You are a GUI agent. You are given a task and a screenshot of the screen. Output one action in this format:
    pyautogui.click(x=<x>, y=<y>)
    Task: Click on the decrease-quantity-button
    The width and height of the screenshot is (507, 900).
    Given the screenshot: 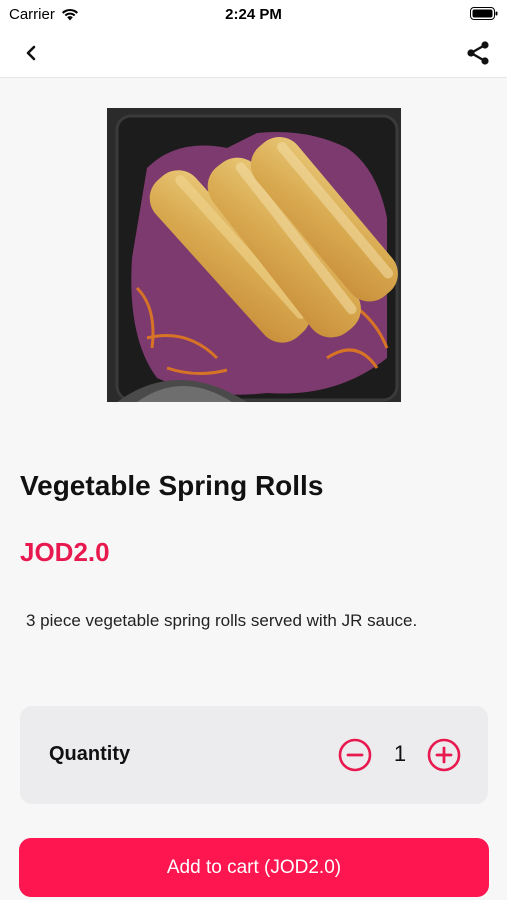 What is the action you would take?
    pyautogui.click(x=355, y=755)
    